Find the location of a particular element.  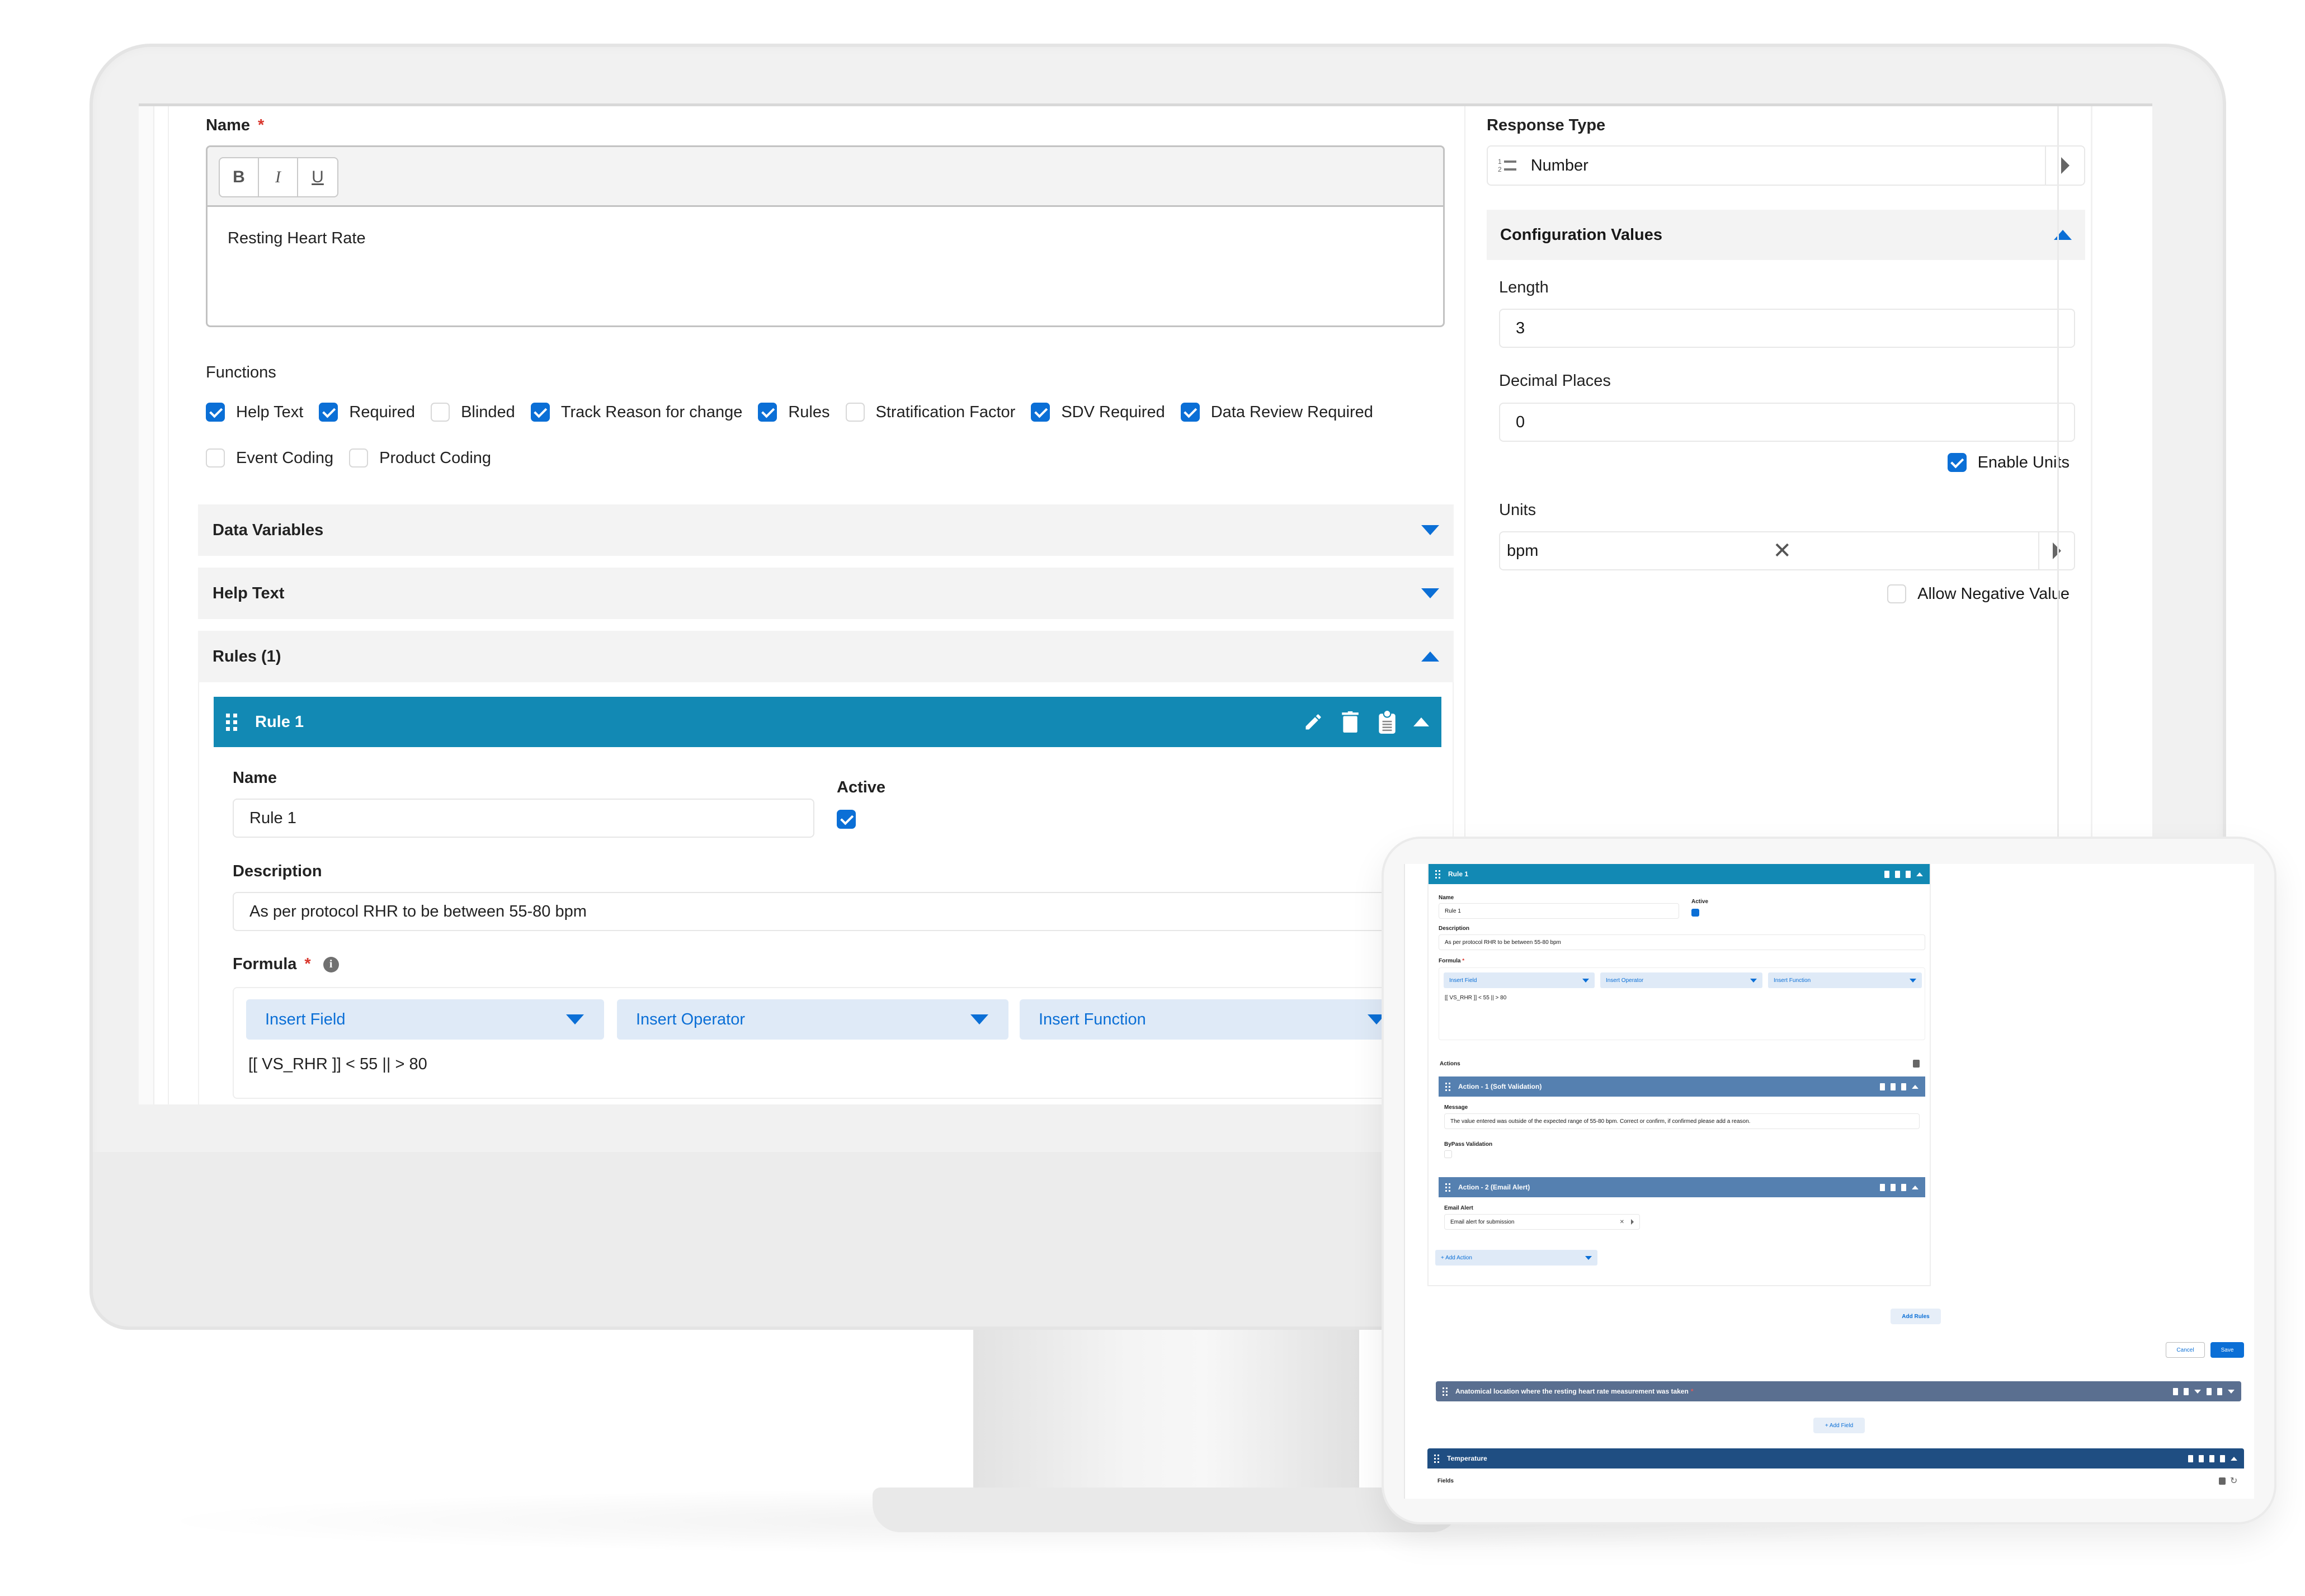

email-alert-select: Email alert for submission ✕ is located at coordinates (1542, 1222).